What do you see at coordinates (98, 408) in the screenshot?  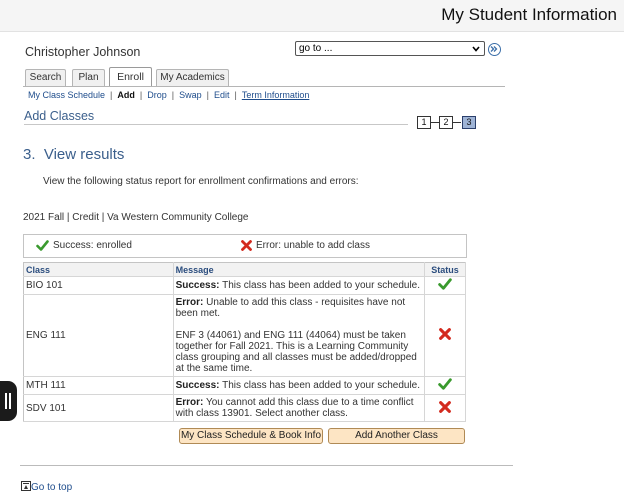 I see `row-class: SDV 101` at bounding box center [98, 408].